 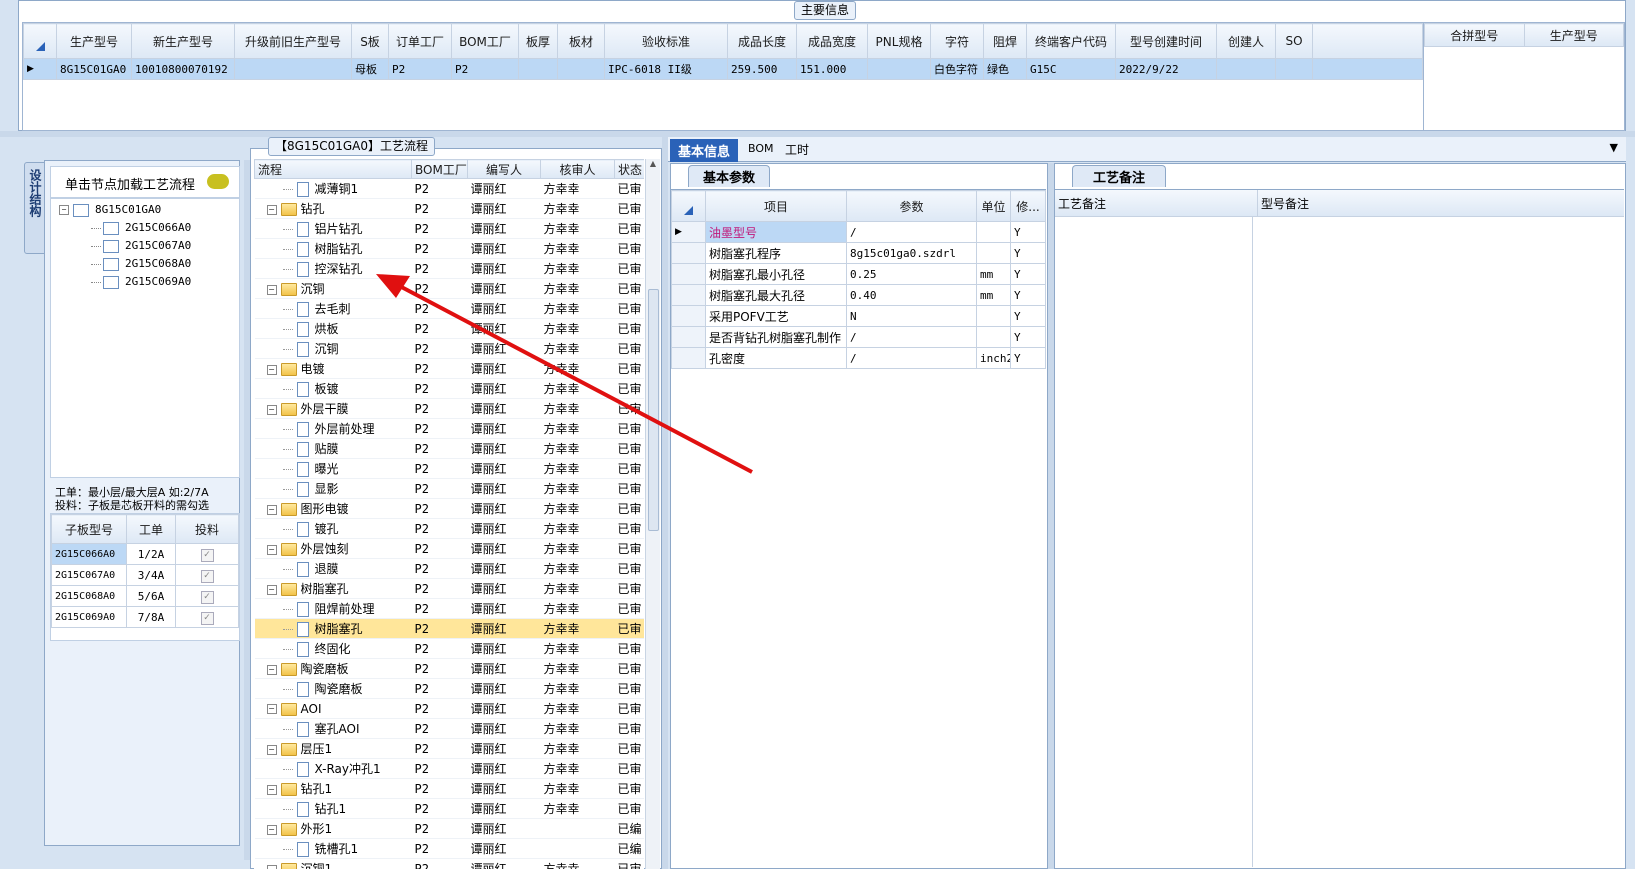 What do you see at coordinates (449, 468) in the screenshot?
I see `process-row: 曝光 P2 谭丽红 方幸幸 已审` at bounding box center [449, 468].